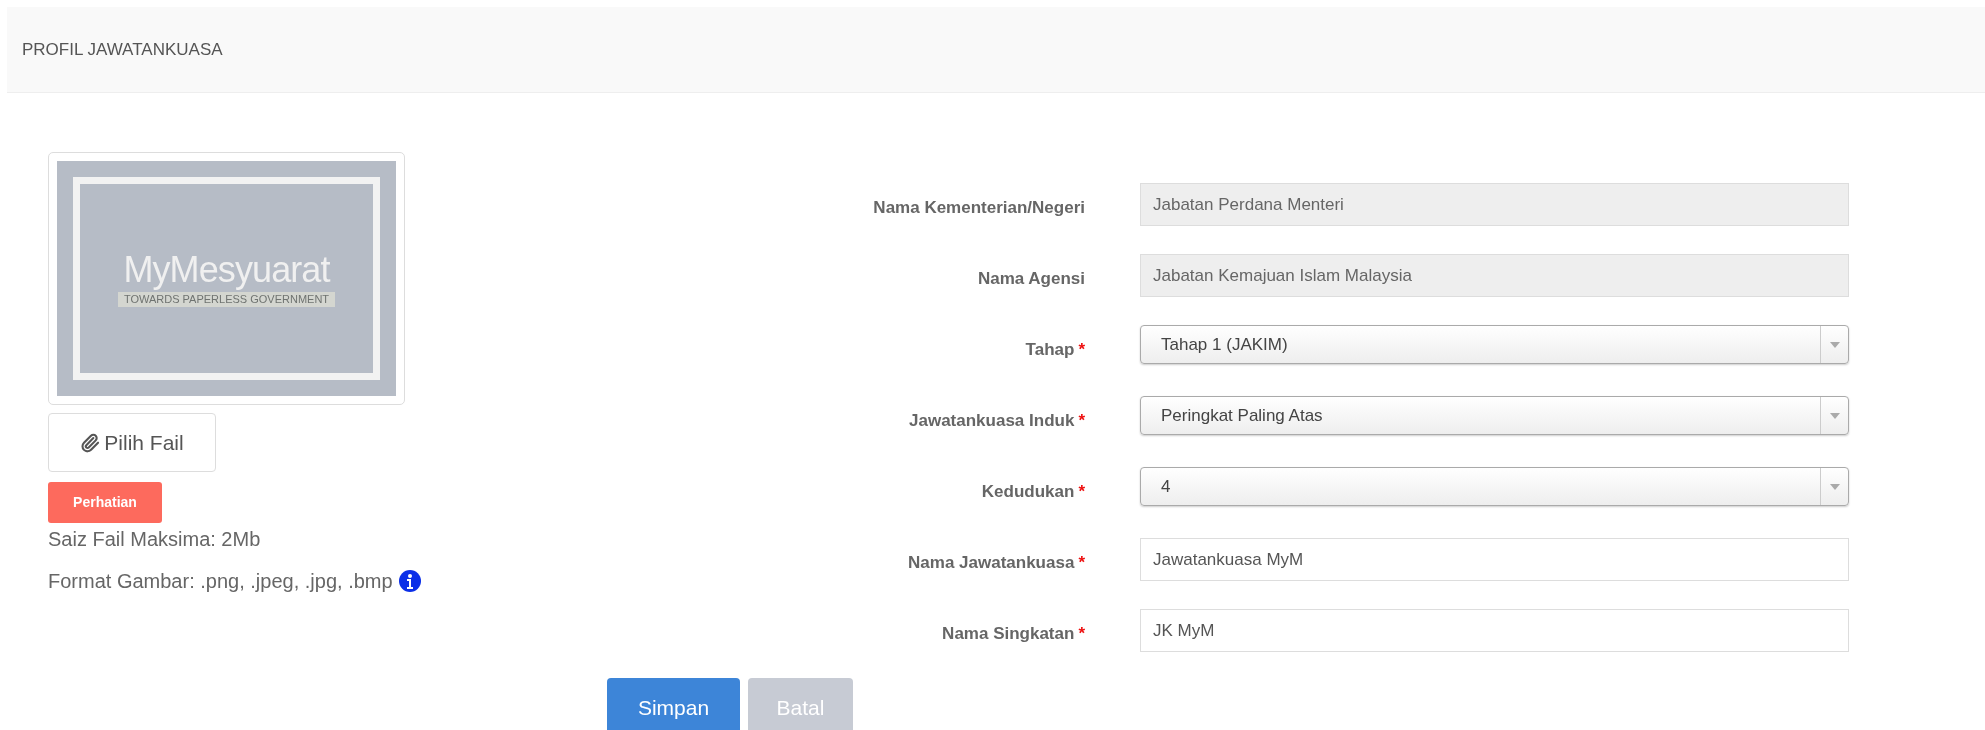 The image size is (1985, 730). Describe the element at coordinates (409, 581) in the screenshot. I see `info-icon` at that location.